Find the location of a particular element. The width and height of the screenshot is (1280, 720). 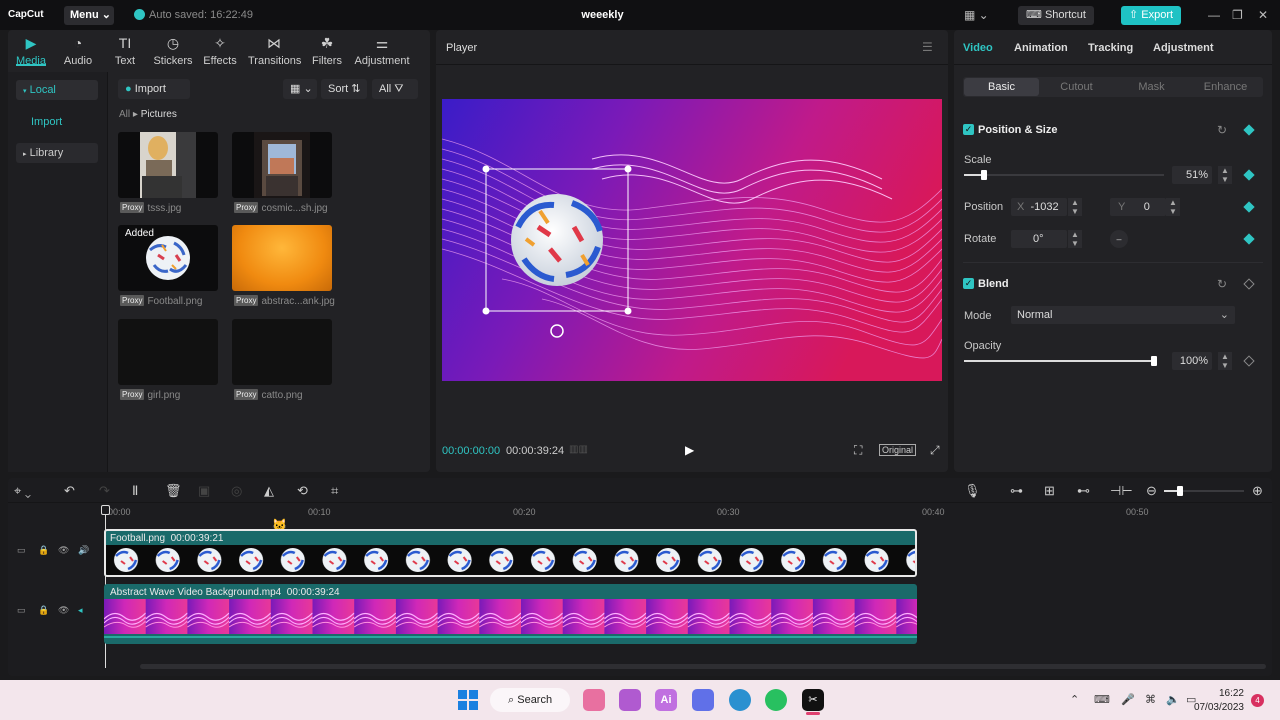

filter-button: All ⛛ is located at coordinates (395, 89).